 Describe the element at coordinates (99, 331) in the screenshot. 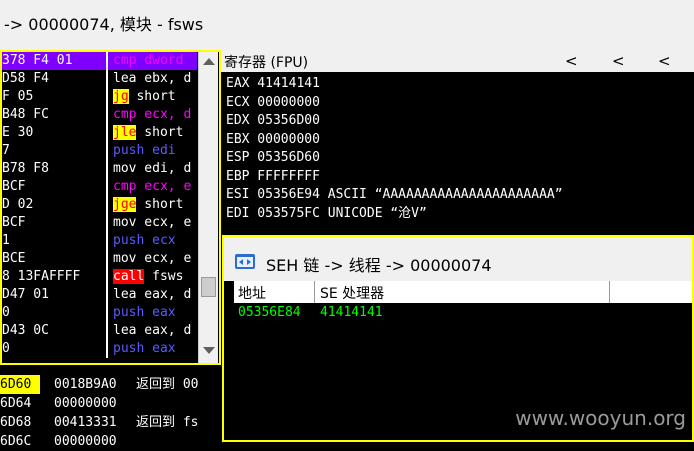

I see `disassembly-row: D43 0C lea eax, d` at that location.